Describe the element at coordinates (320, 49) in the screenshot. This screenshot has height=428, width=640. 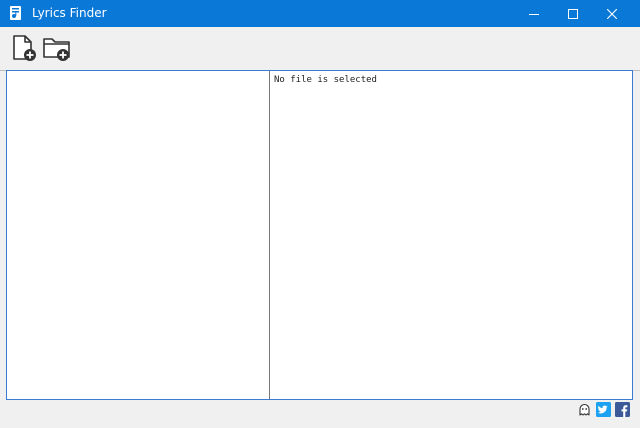
I see `toolbar` at that location.